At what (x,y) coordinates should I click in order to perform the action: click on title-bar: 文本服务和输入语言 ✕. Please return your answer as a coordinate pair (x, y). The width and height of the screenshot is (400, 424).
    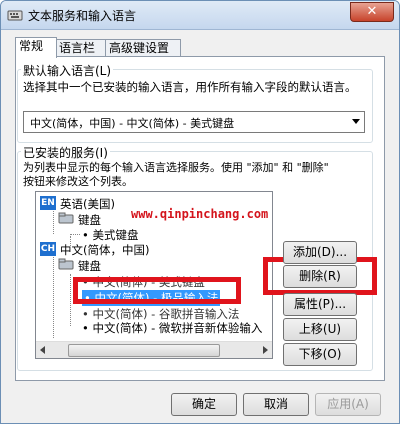
    Looking at the image, I should click on (200, 15).